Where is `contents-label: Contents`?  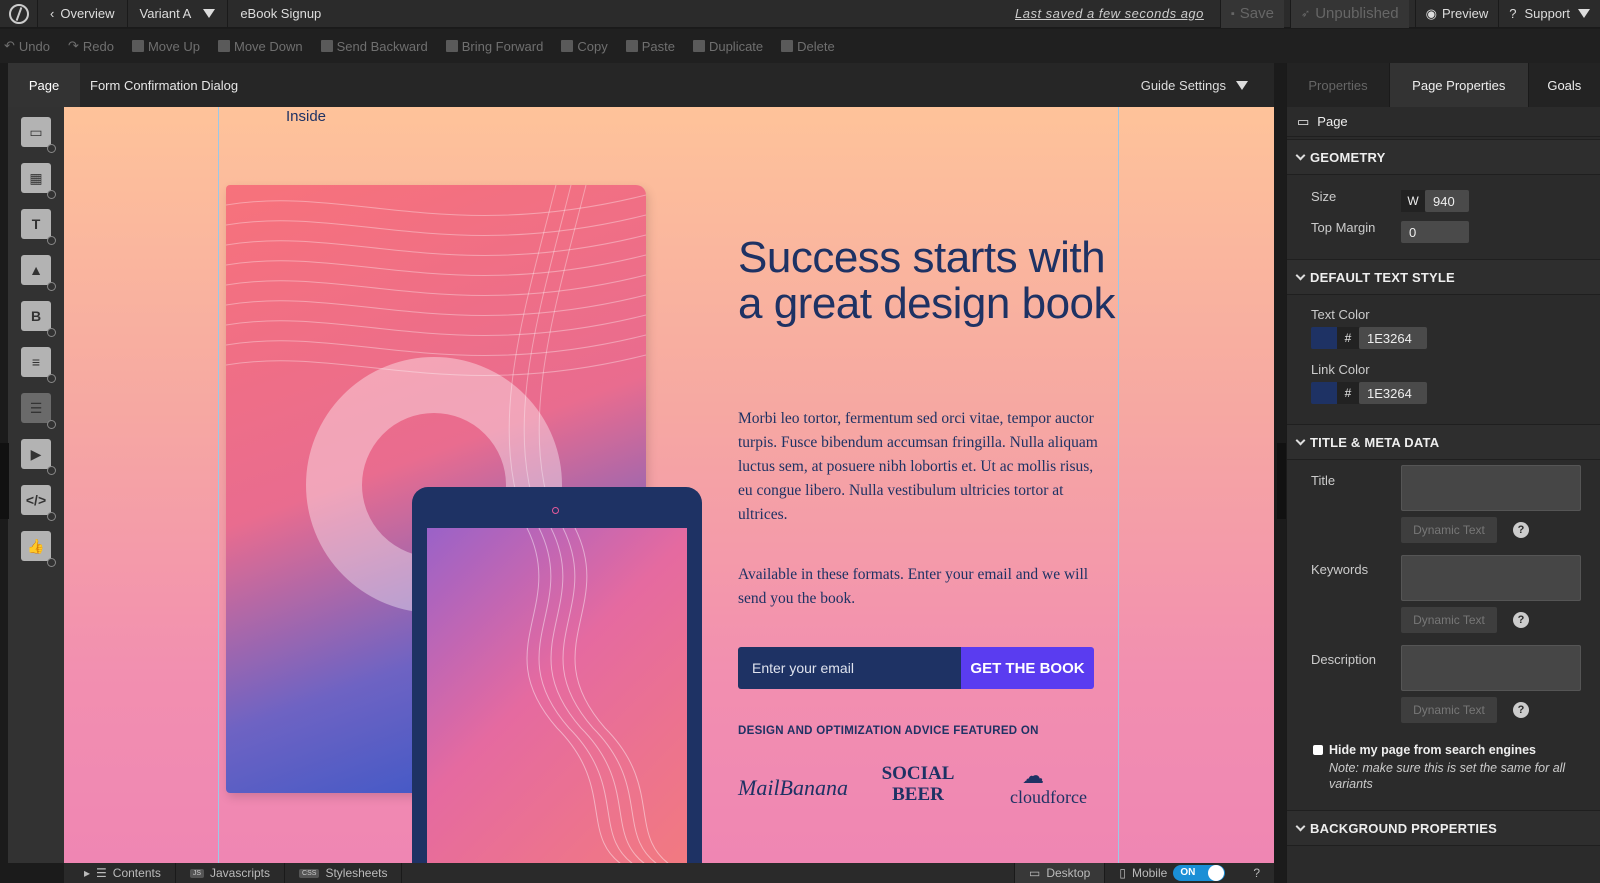
contents-label: Contents is located at coordinates (136, 873).